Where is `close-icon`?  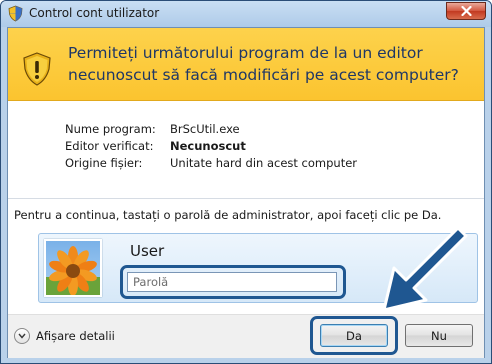 close-icon is located at coordinates (466, 11).